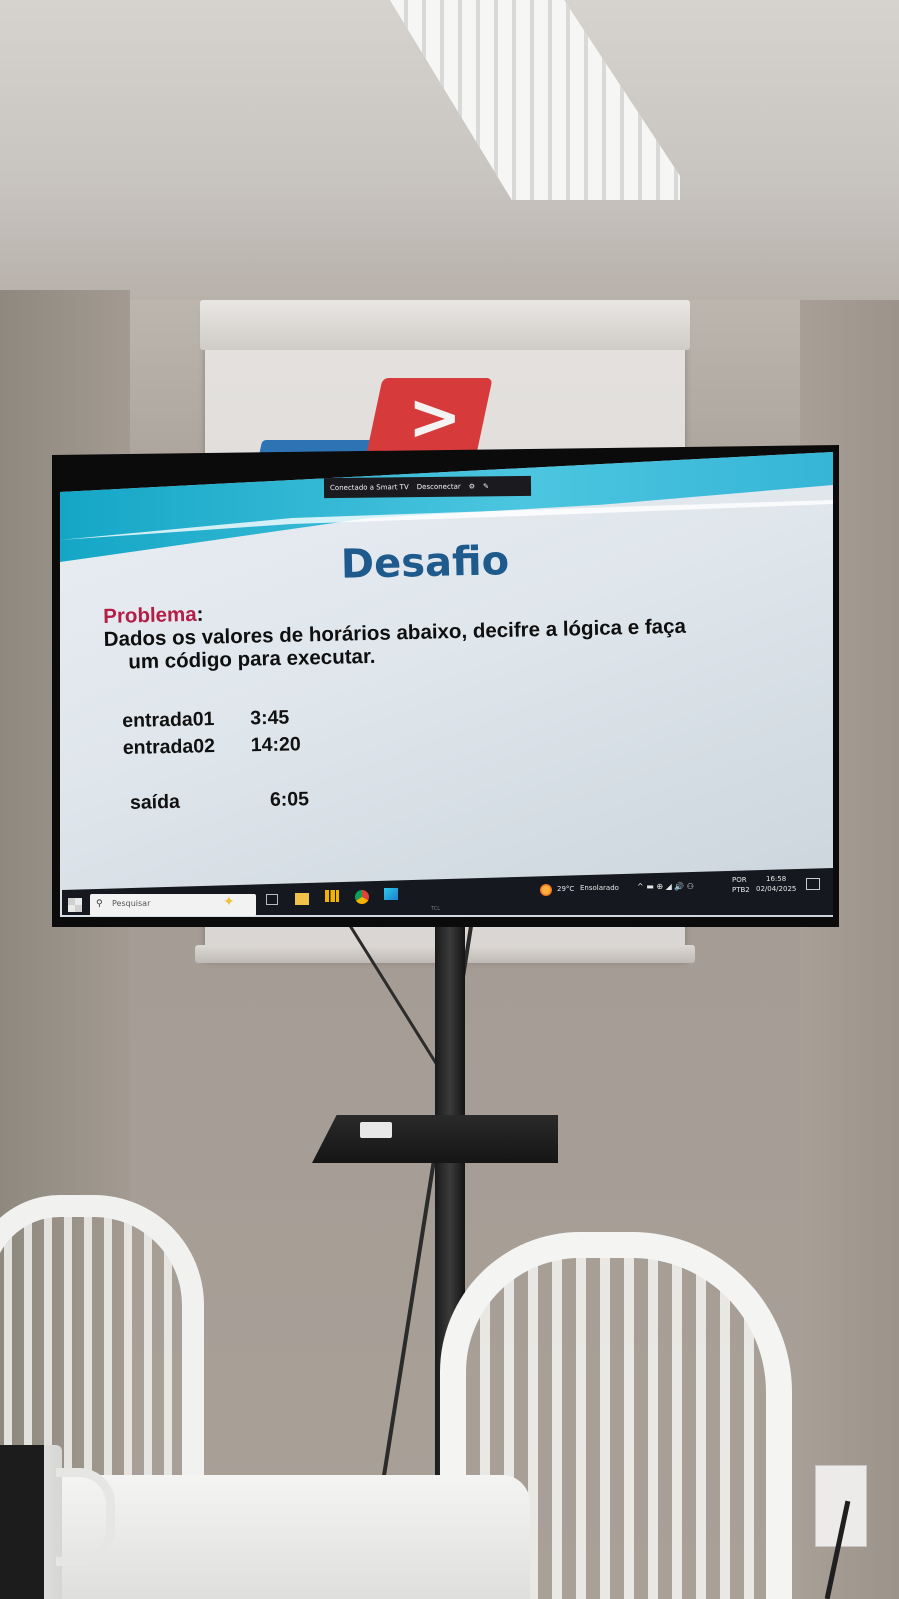 The image size is (899, 1599). What do you see at coordinates (776, 889) in the screenshot?
I see `clock-date: 02/04/2025` at bounding box center [776, 889].